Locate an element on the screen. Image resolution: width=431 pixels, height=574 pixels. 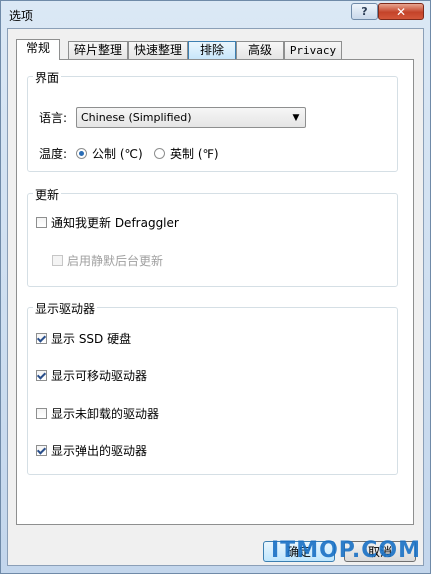
show-unmounted-checkbox is located at coordinates (41, 413).